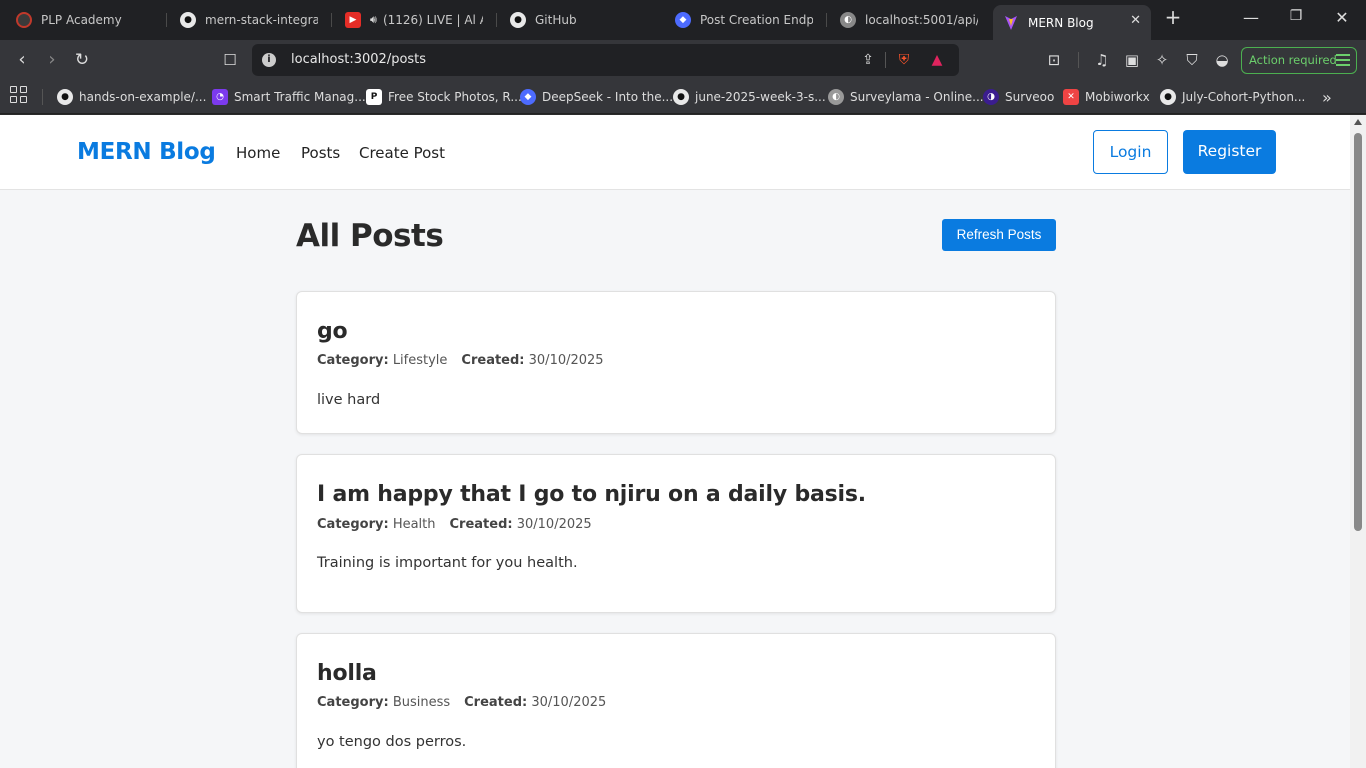 Image resolution: width=1366 pixels, height=768 pixels. I want to click on bookmarks-divider, so click(42, 97).